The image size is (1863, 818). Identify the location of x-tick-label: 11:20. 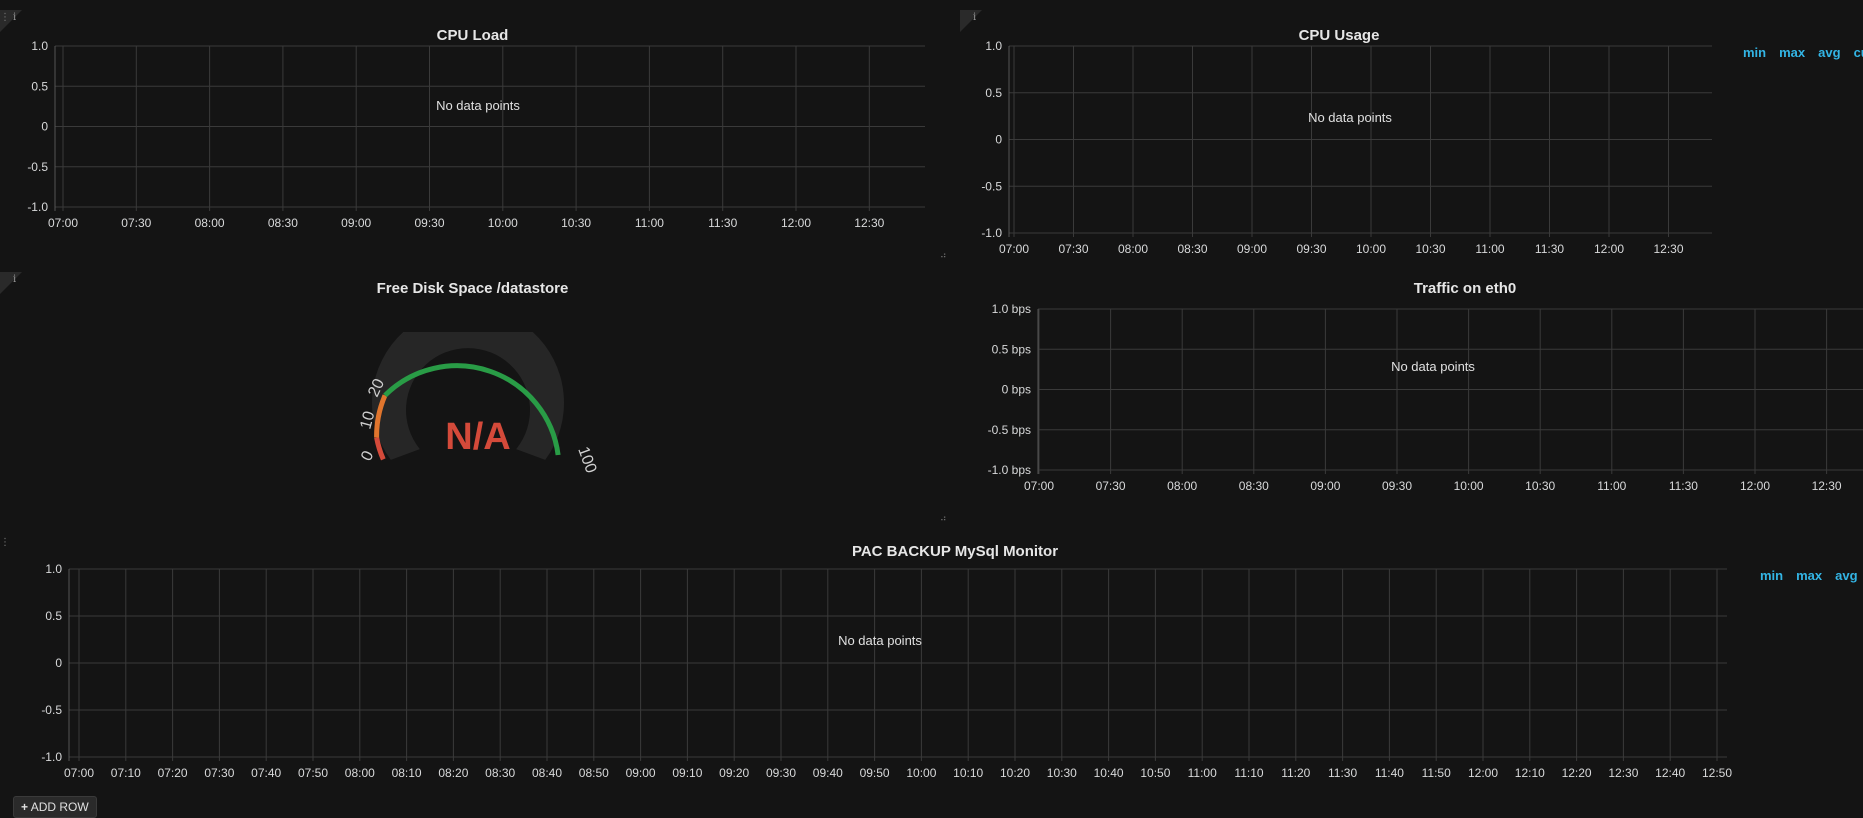
(1295, 773).